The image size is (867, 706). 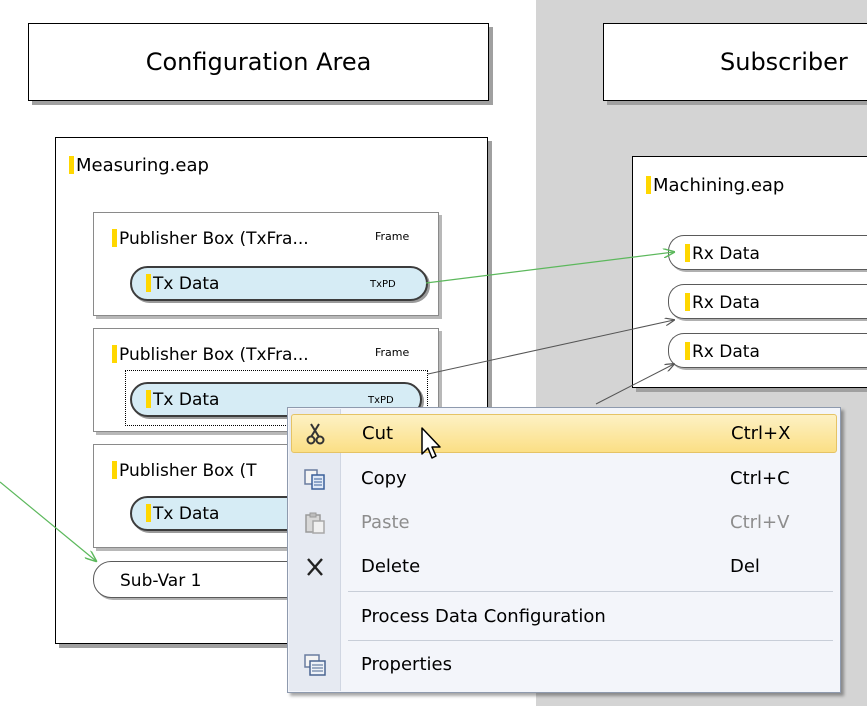 I want to click on menu-item-label: Copy, so click(x=384, y=478).